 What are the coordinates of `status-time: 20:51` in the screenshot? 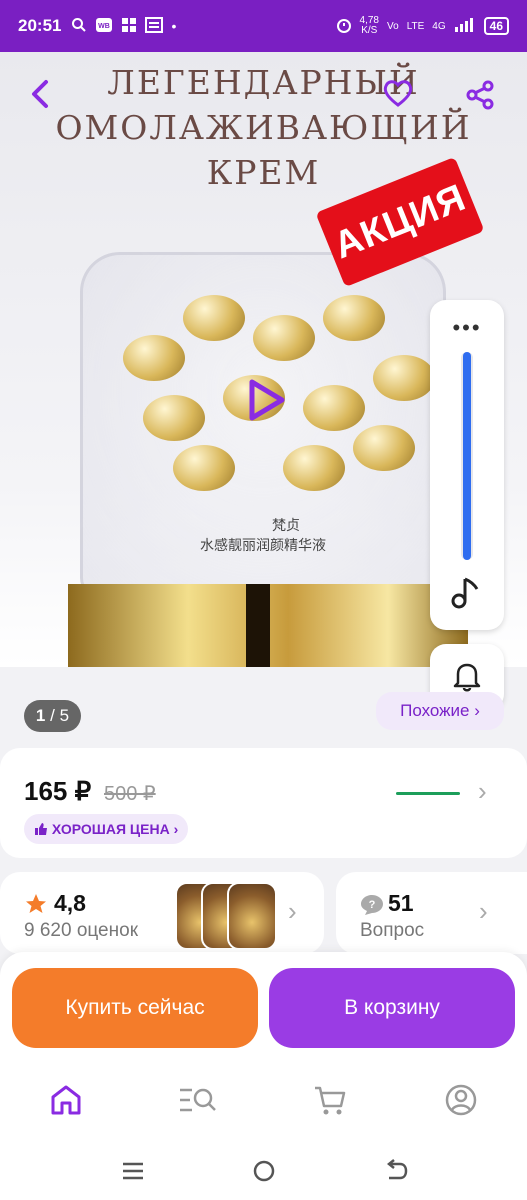 It's located at (40, 25).